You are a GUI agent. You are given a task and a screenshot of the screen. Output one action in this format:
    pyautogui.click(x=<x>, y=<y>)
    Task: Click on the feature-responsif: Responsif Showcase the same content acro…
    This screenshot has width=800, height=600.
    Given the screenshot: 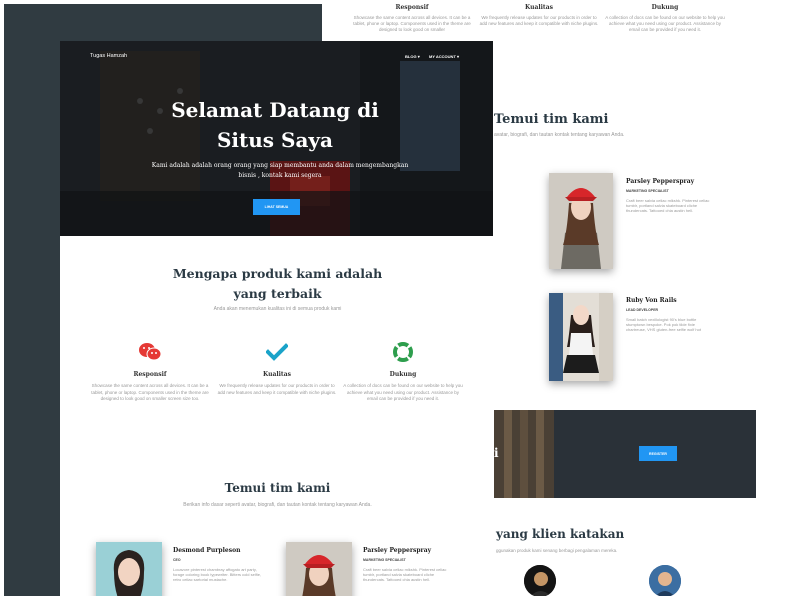 What is the action you would take?
    pyautogui.click(x=150, y=372)
    